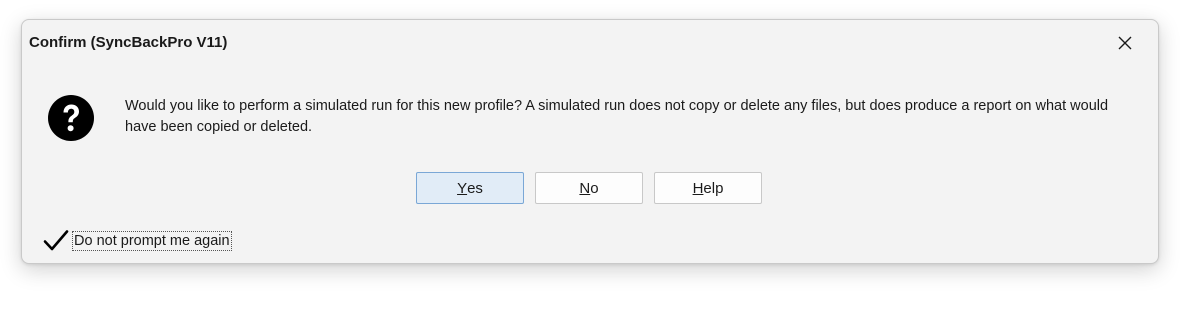  What do you see at coordinates (56, 240) in the screenshot?
I see `checkmark-icon` at bounding box center [56, 240].